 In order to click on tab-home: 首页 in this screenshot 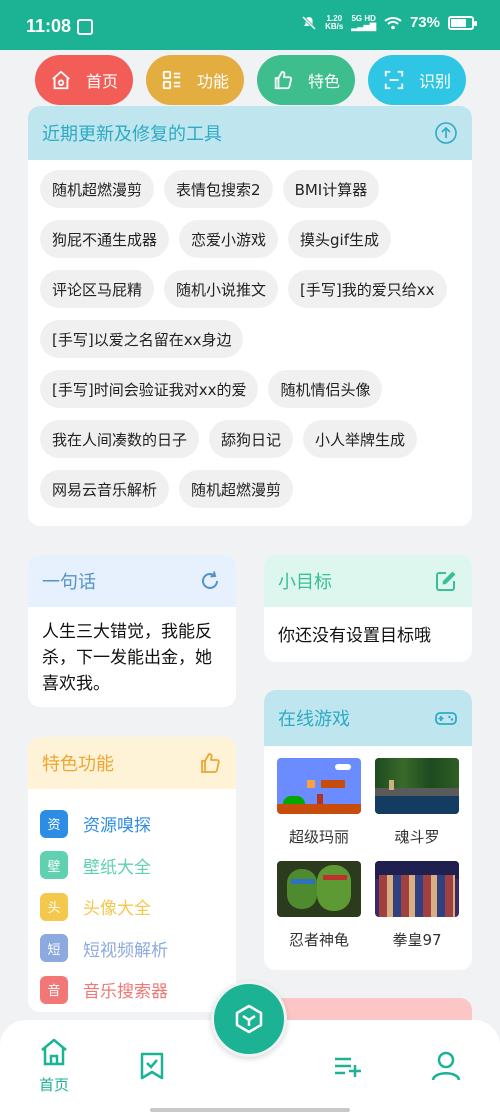, I will do `click(54, 1065)`.